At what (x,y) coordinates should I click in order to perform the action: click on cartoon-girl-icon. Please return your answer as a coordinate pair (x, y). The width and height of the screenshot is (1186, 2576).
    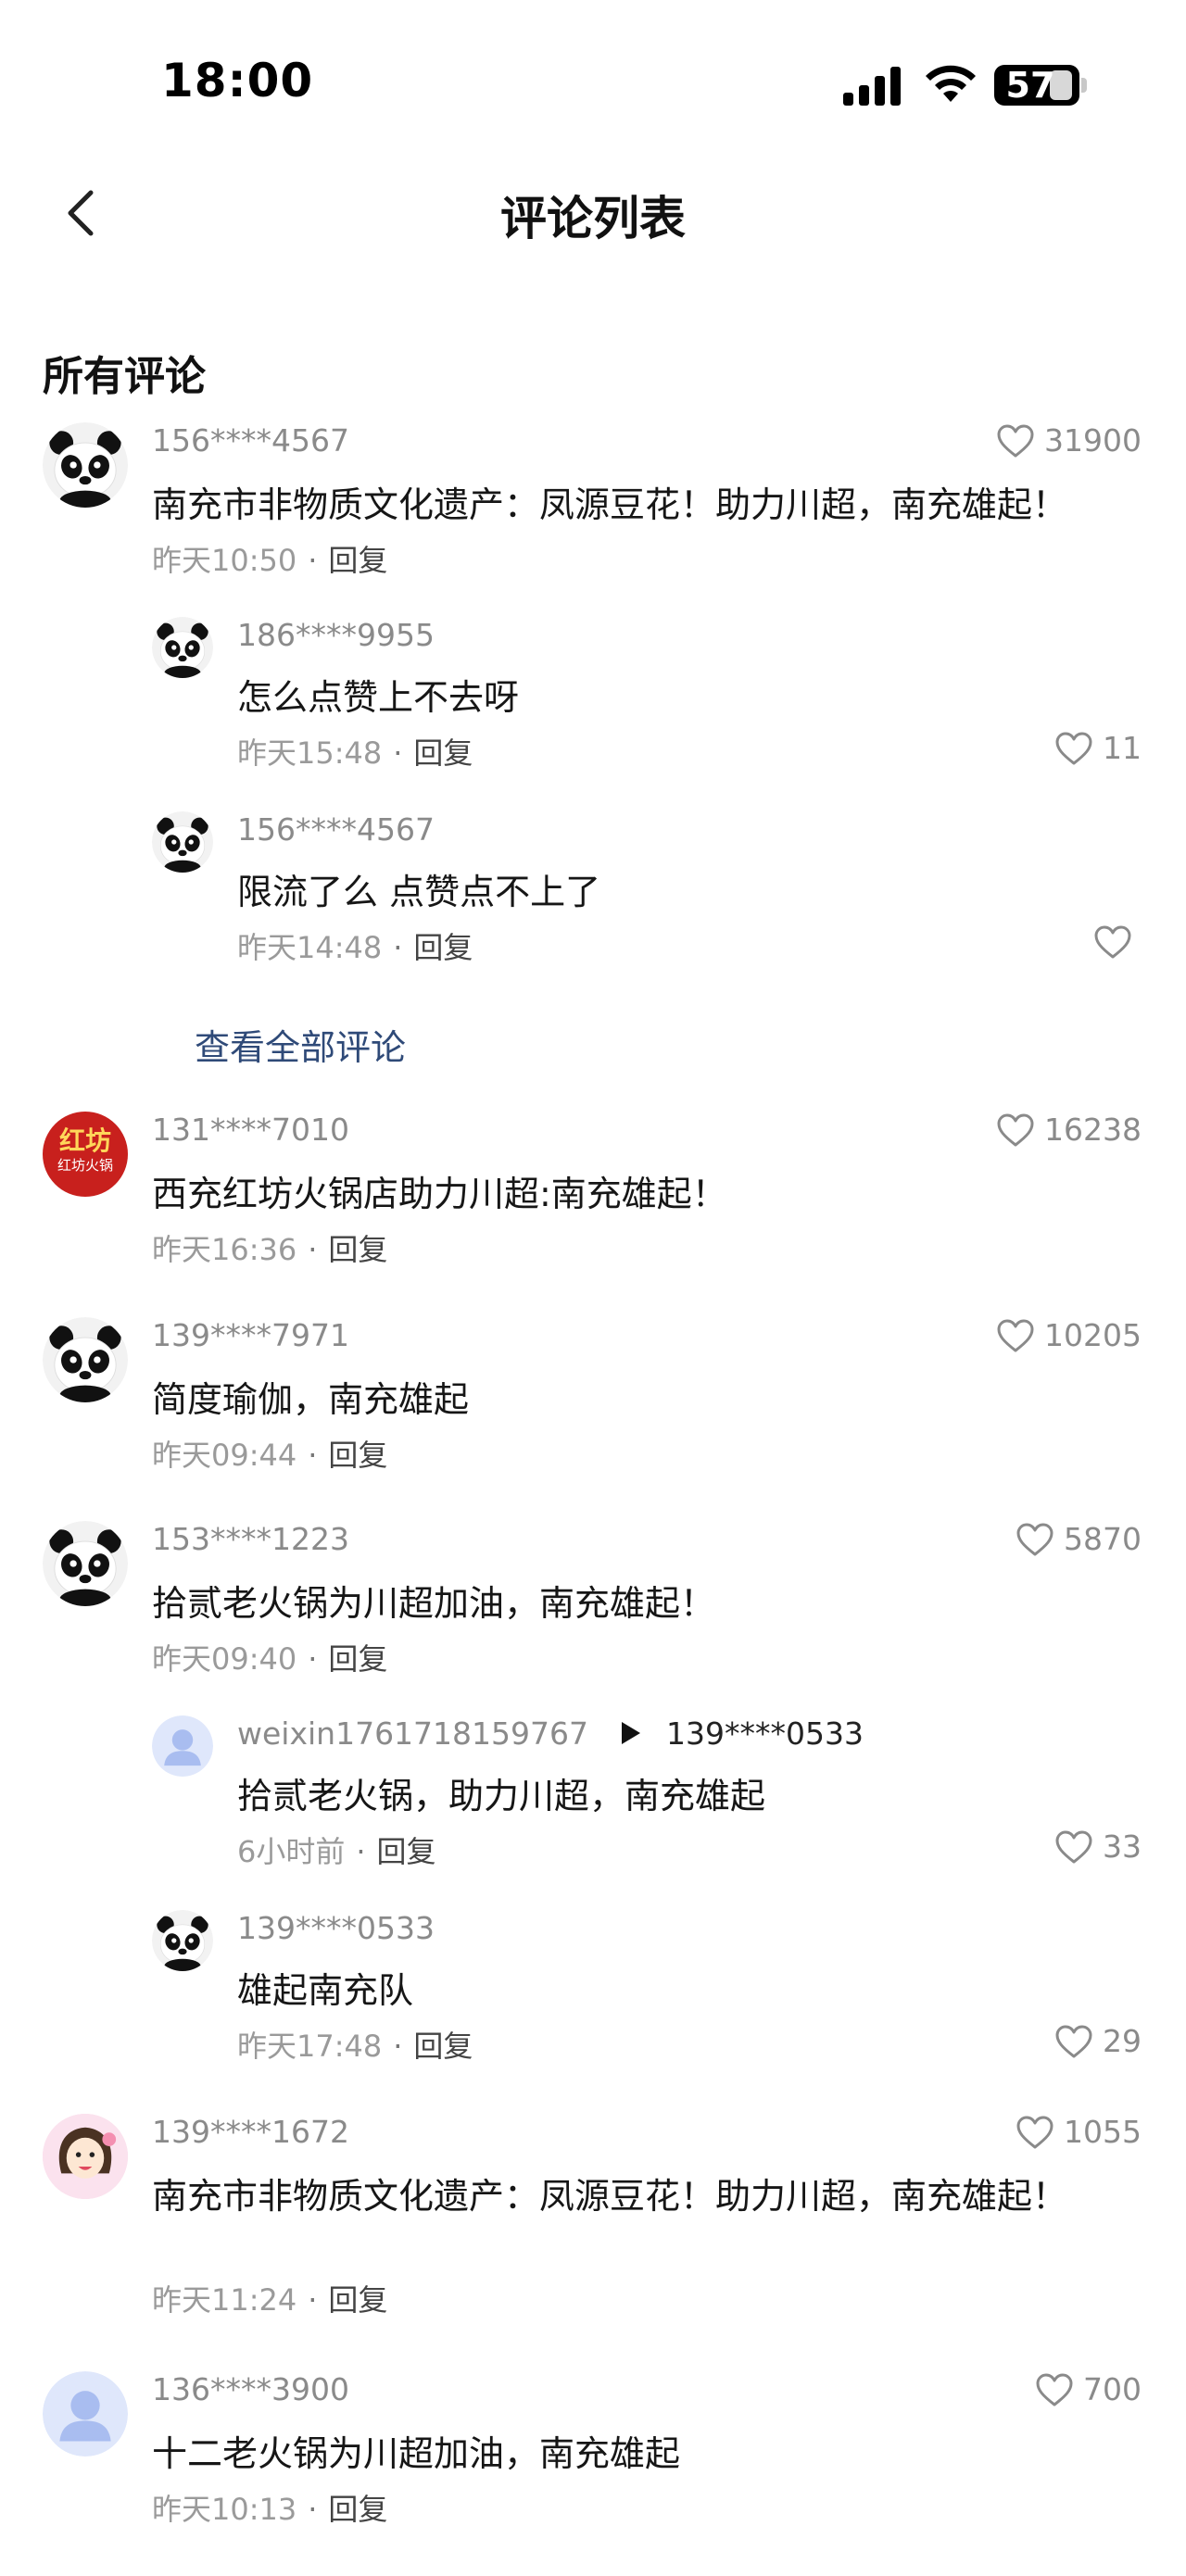
    Looking at the image, I should click on (85, 2156).